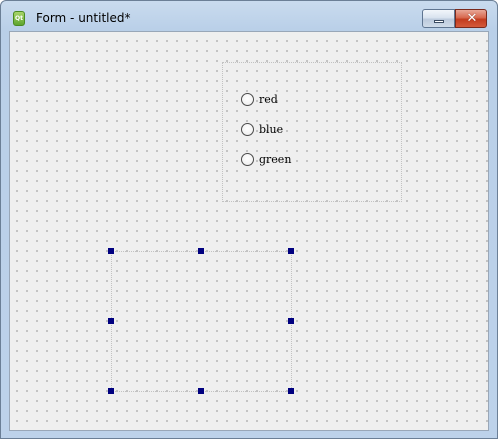 The width and height of the screenshot is (498, 439). What do you see at coordinates (111, 251) in the screenshot?
I see `resize-handle-top-left` at bounding box center [111, 251].